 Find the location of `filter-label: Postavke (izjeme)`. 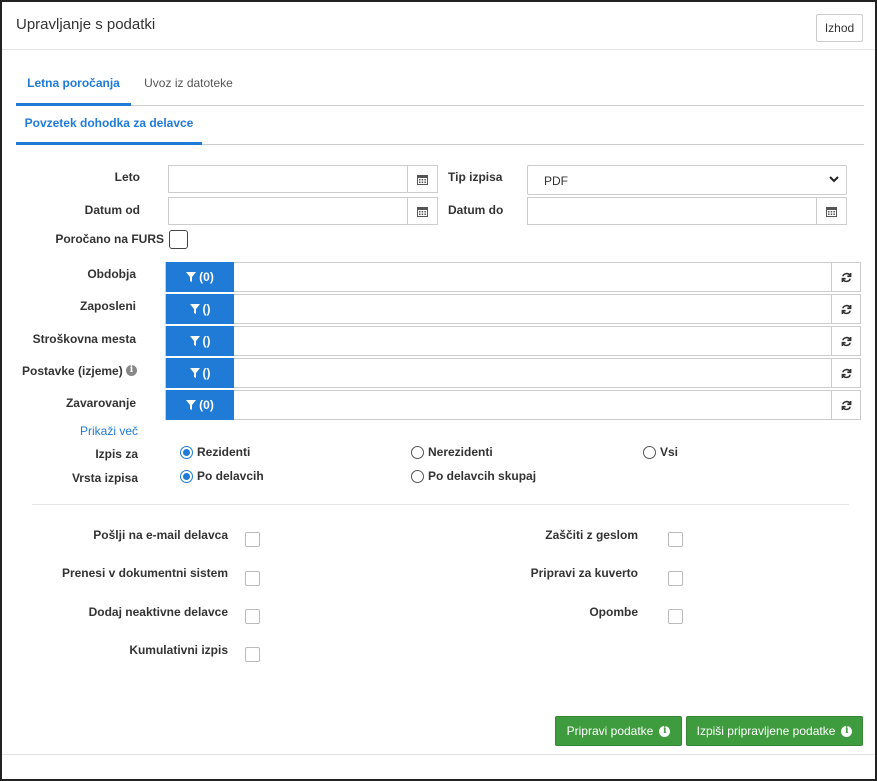

filter-label: Postavke (izjeme) is located at coordinates (72, 371).